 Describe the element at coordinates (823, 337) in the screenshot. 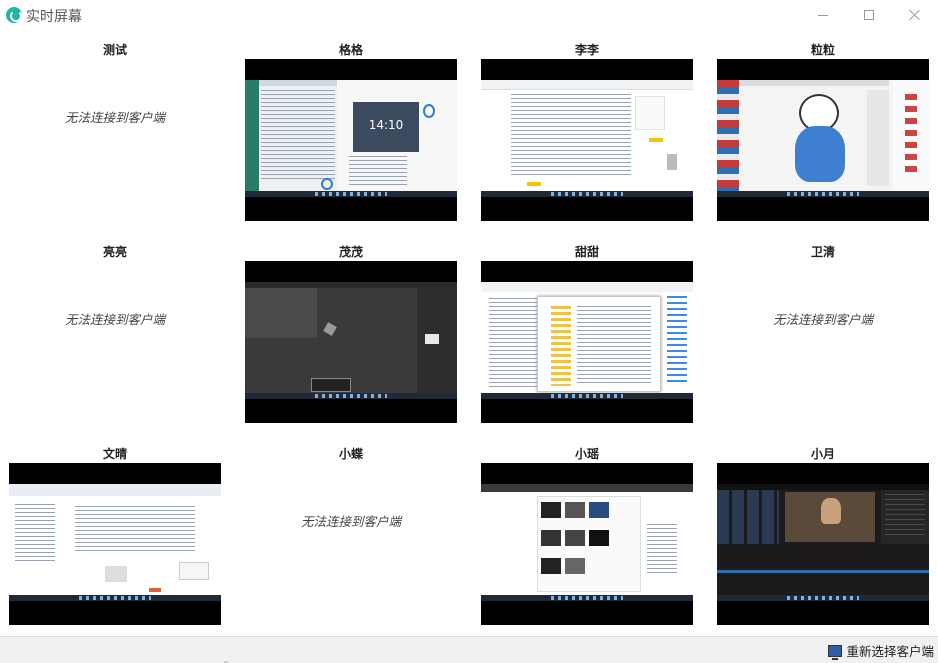

I see `client-tile: 卫清 无法连接到客户端` at that location.